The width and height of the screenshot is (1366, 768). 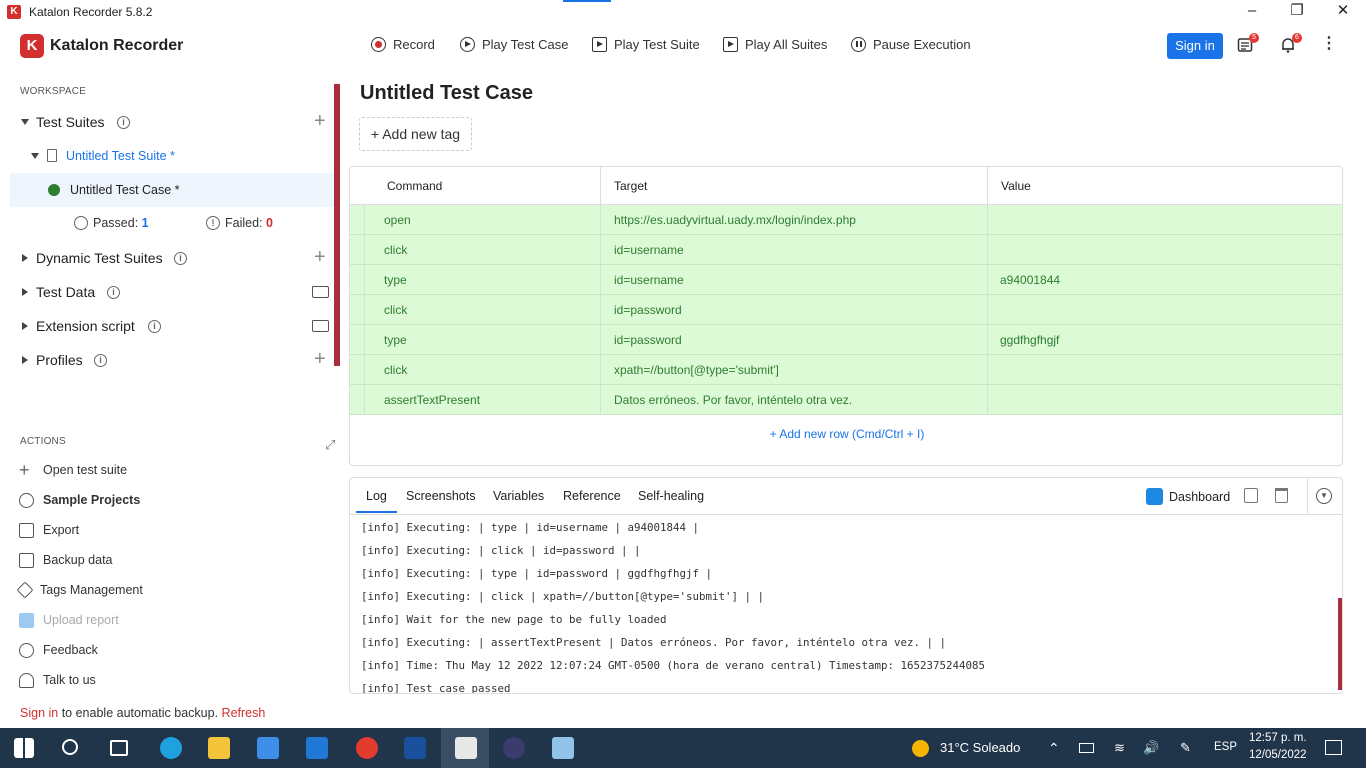 What do you see at coordinates (26, 620) in the screenshot?
I see `upload-report-icon` at bounding box center [26, 620].